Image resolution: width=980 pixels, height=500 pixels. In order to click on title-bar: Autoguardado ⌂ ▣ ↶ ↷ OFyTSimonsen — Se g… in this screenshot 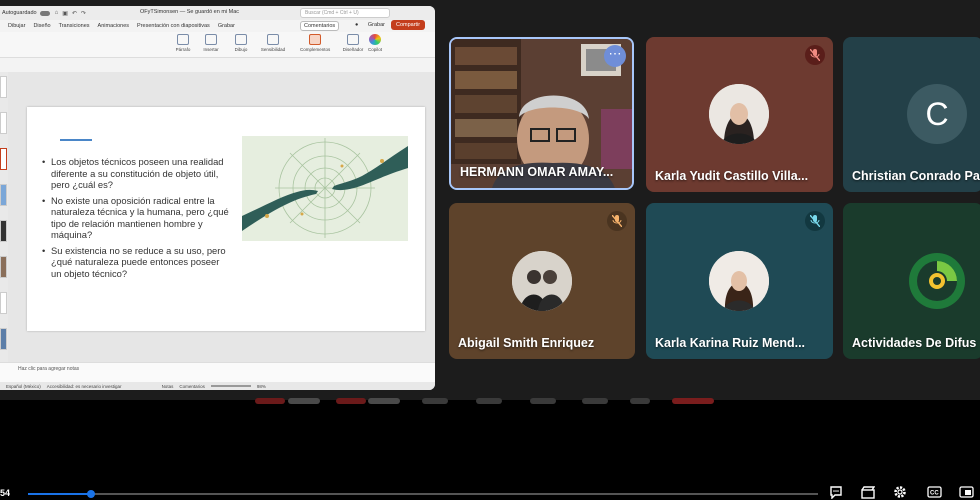, I will do `click(217, 13)`.